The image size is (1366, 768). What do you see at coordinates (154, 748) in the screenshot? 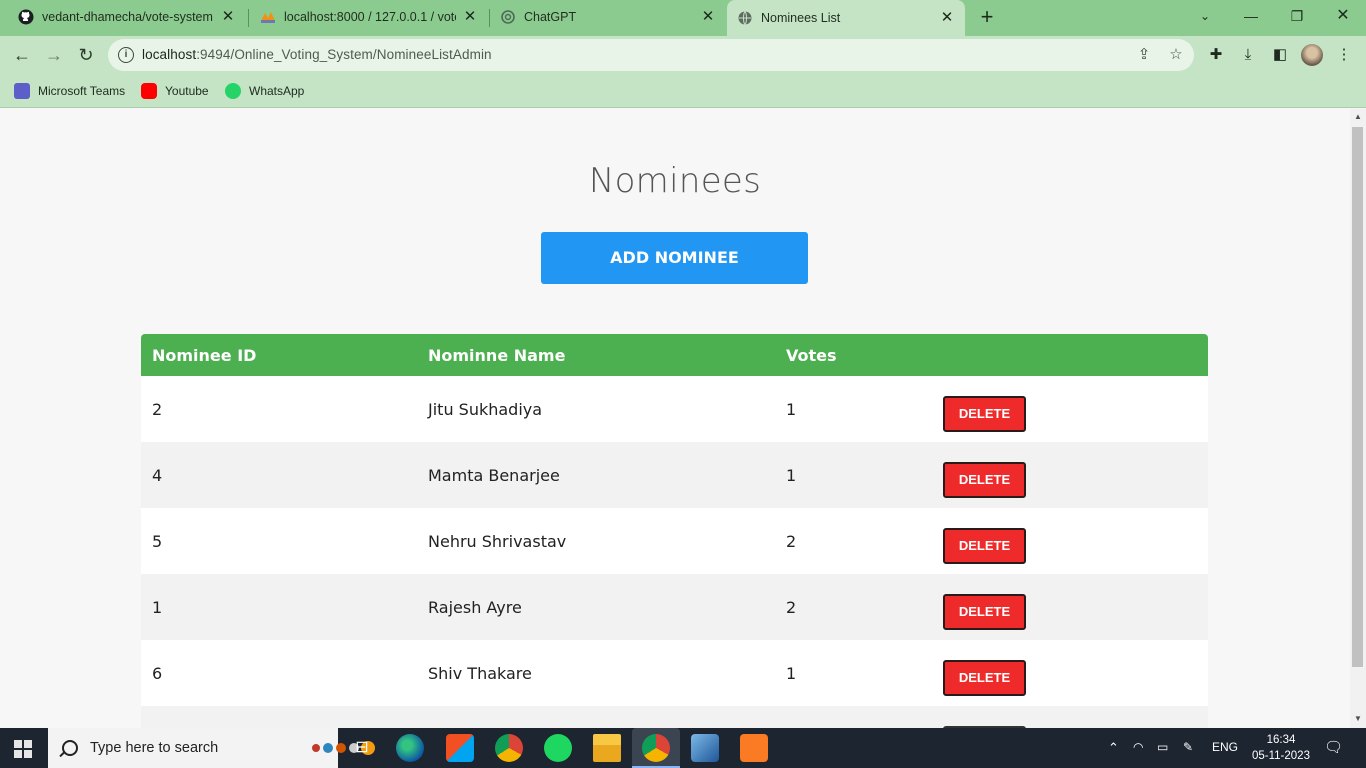
I see `search-placeholder: Type here to search` at bounding box center [154, 748].